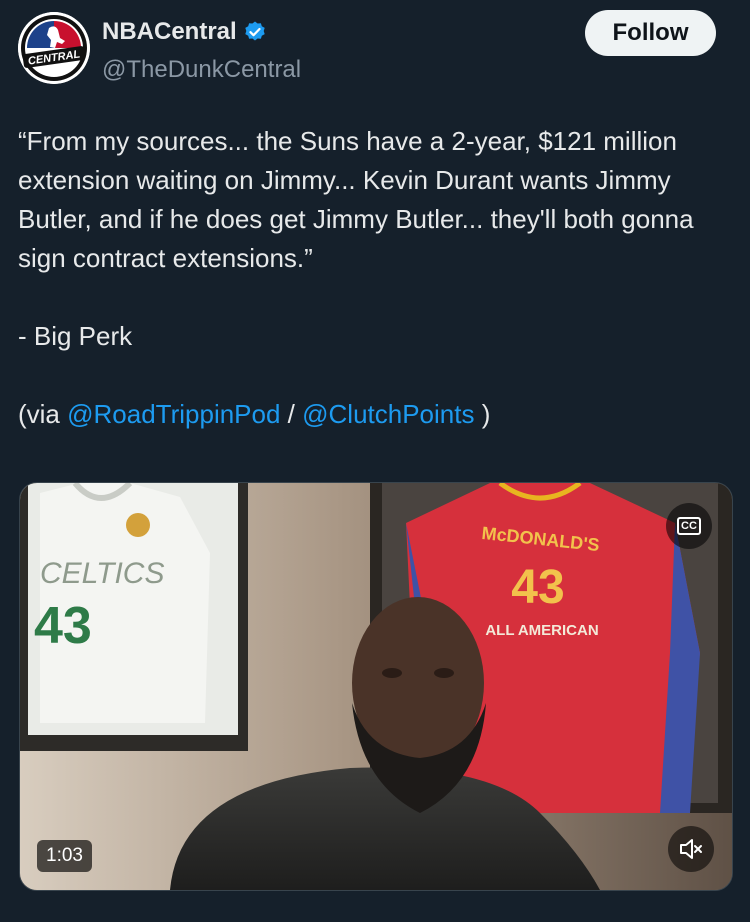  I want to click on mention-clutchpoints: @ClutchPoints, so click(388, 414).